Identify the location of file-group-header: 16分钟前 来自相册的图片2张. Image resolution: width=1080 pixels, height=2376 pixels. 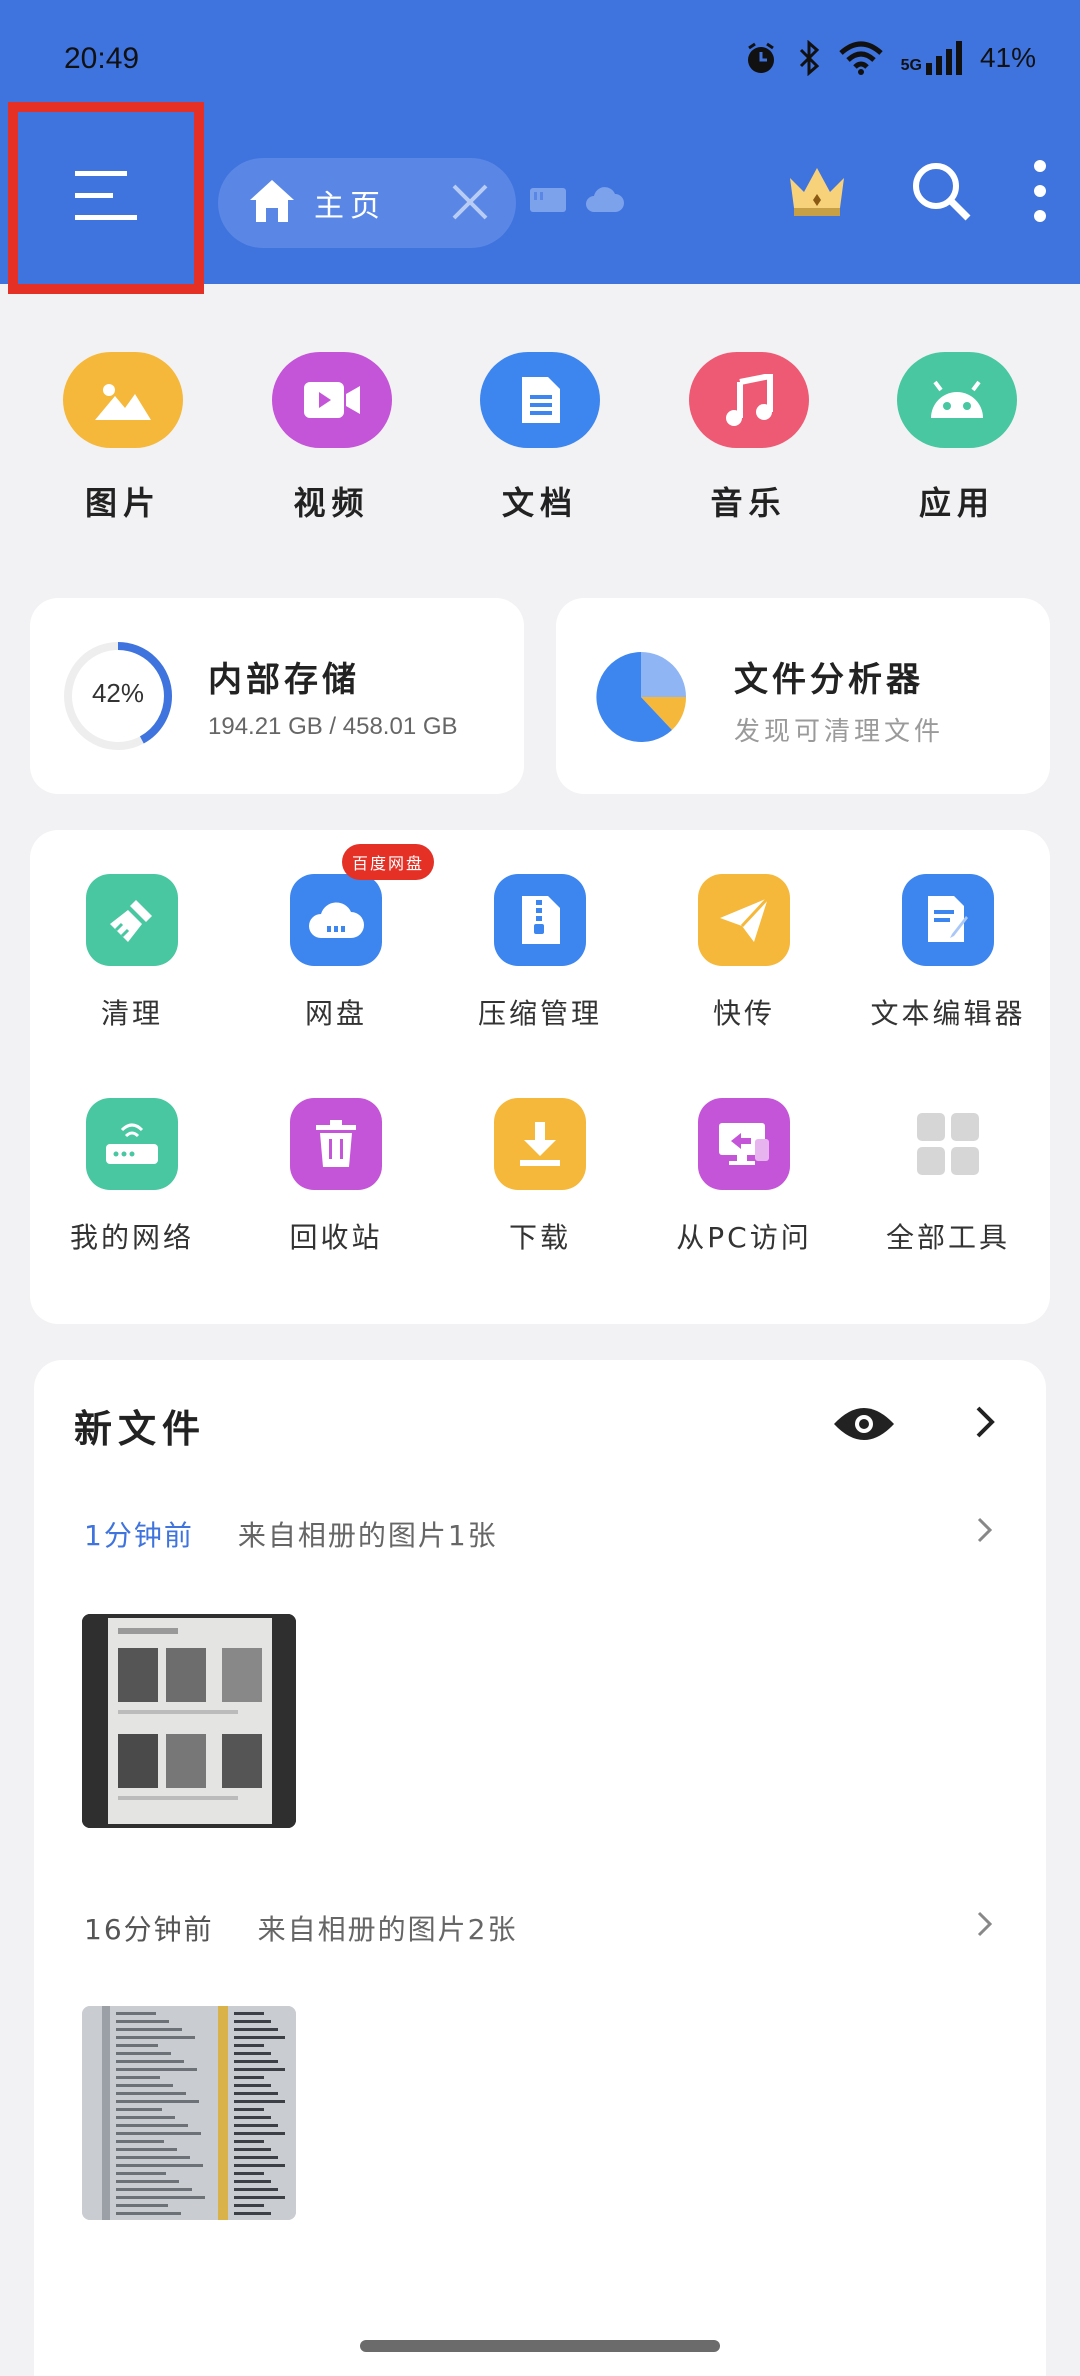
(300, 1928).